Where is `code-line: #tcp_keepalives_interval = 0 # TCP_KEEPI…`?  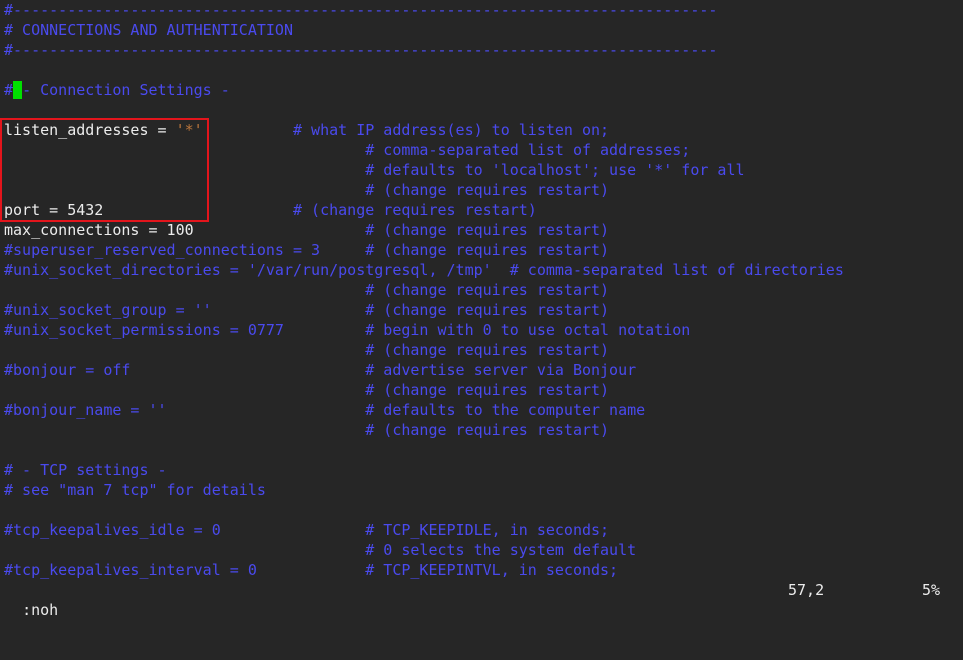 code-line: #tcp_keepalives_interval = 0 # TCP_KEEPI… is located at coordinates (424, 570).